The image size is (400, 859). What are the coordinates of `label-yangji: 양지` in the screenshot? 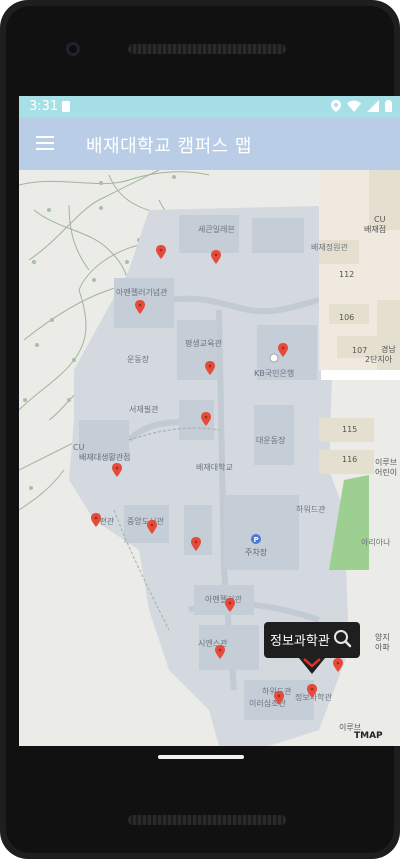 It's located at (382, 637).